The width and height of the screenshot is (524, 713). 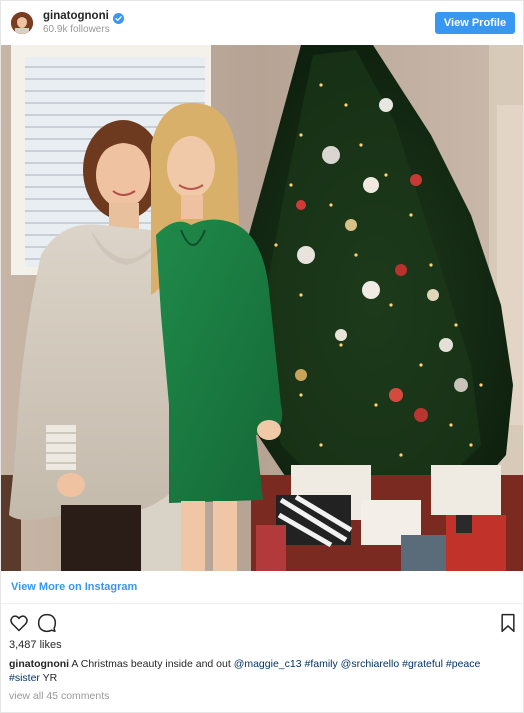 What do you see at coordinates (59, 696) in the screenshot?
I see `view-all-comments-link: view all 45 comments` at bounding box center [59, 696].